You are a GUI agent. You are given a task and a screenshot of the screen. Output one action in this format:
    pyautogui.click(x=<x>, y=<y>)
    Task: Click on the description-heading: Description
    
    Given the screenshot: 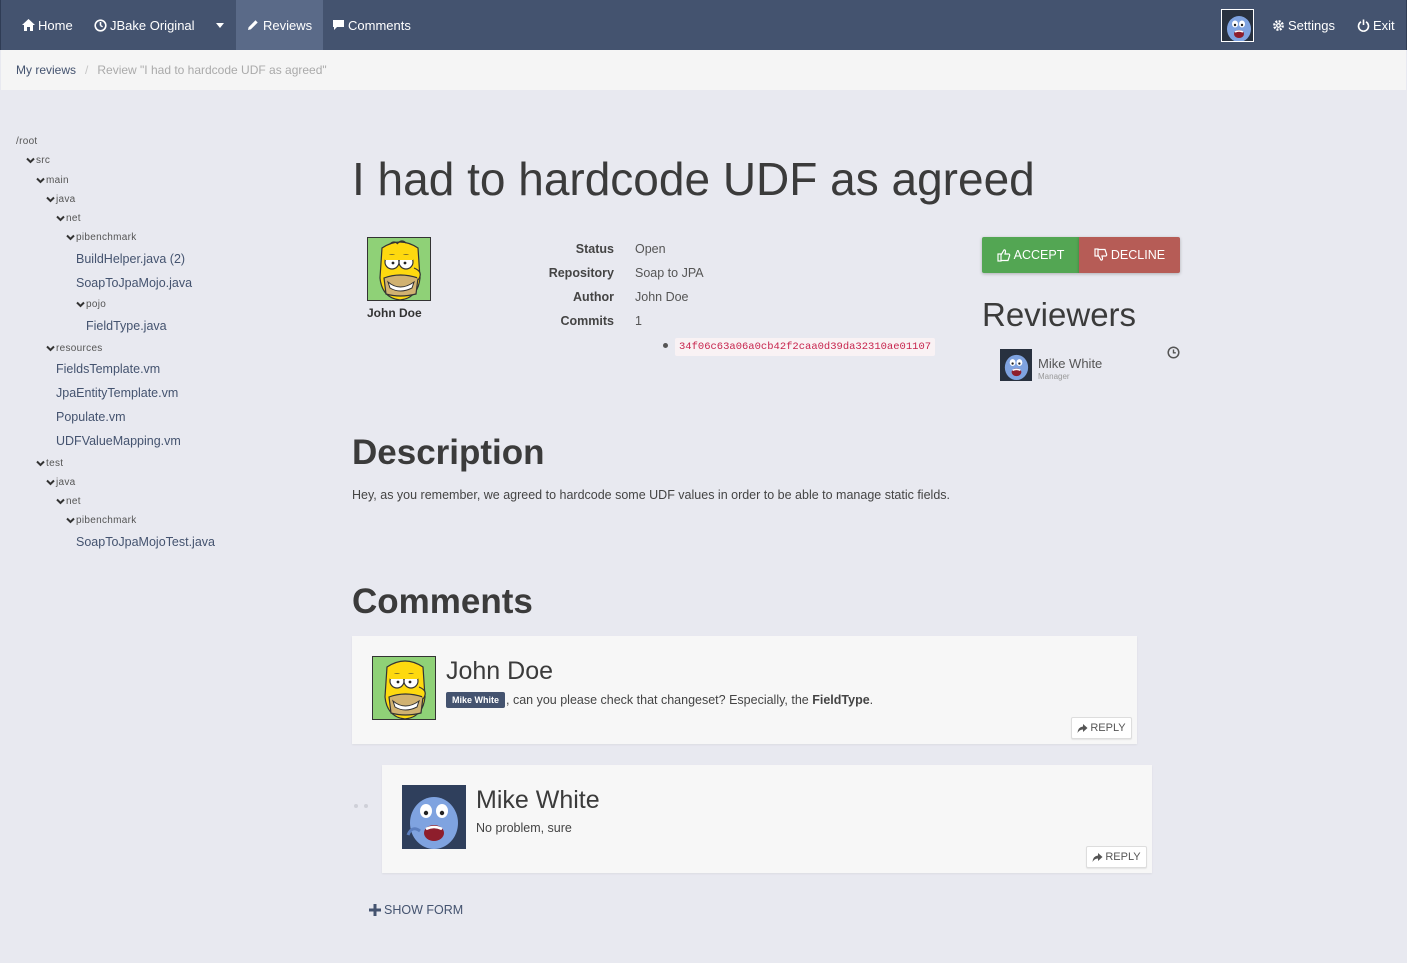 What is the action you would take?
    pyautogui.click(x=448, y=452)
    